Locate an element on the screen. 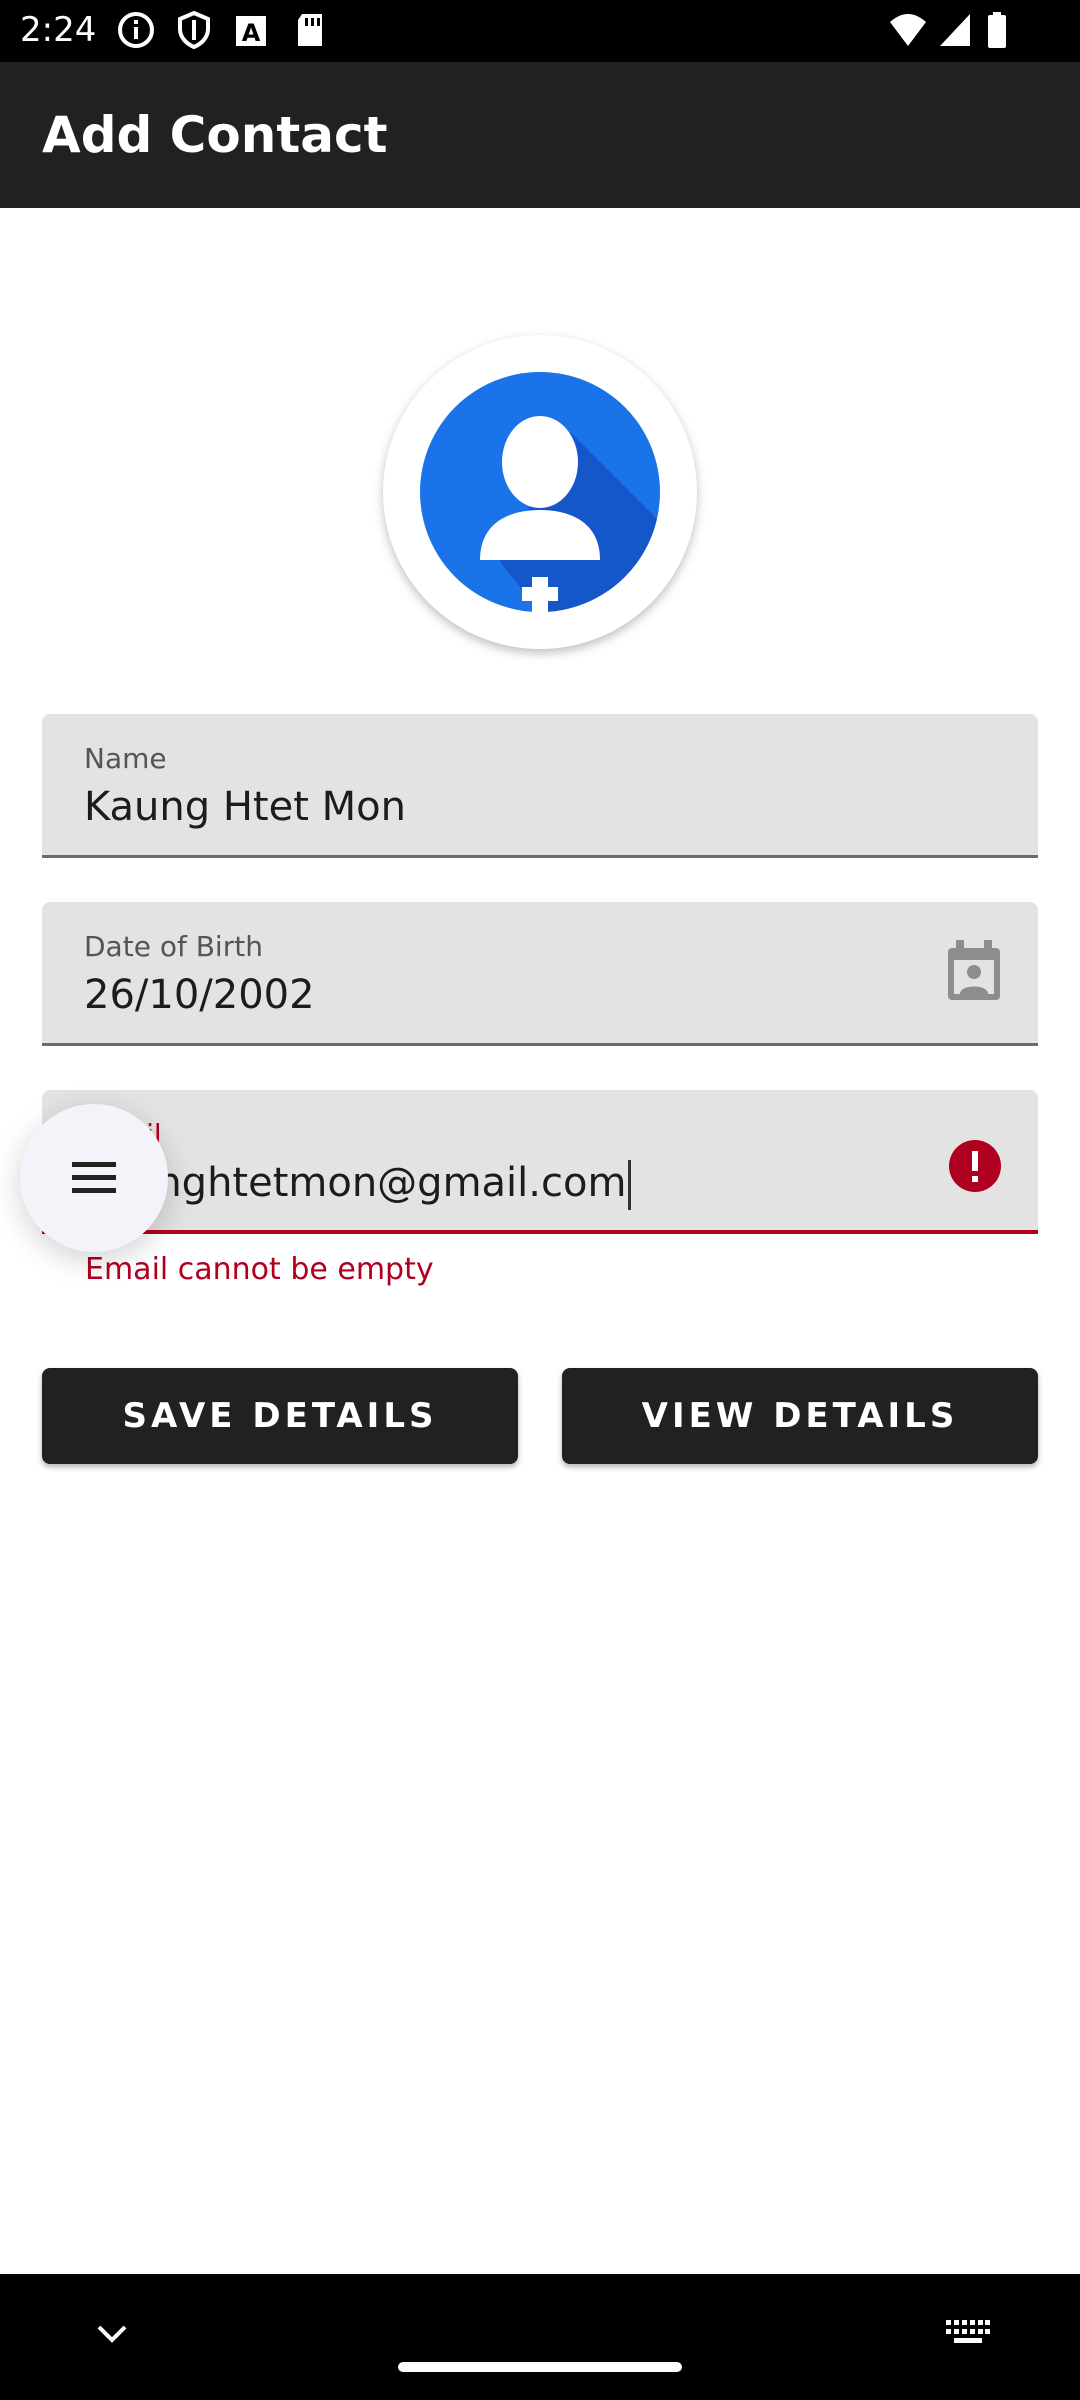 The width and height of the screenshot is (1080, 2400). sd-card-icon is located at coordinates (310, 32).